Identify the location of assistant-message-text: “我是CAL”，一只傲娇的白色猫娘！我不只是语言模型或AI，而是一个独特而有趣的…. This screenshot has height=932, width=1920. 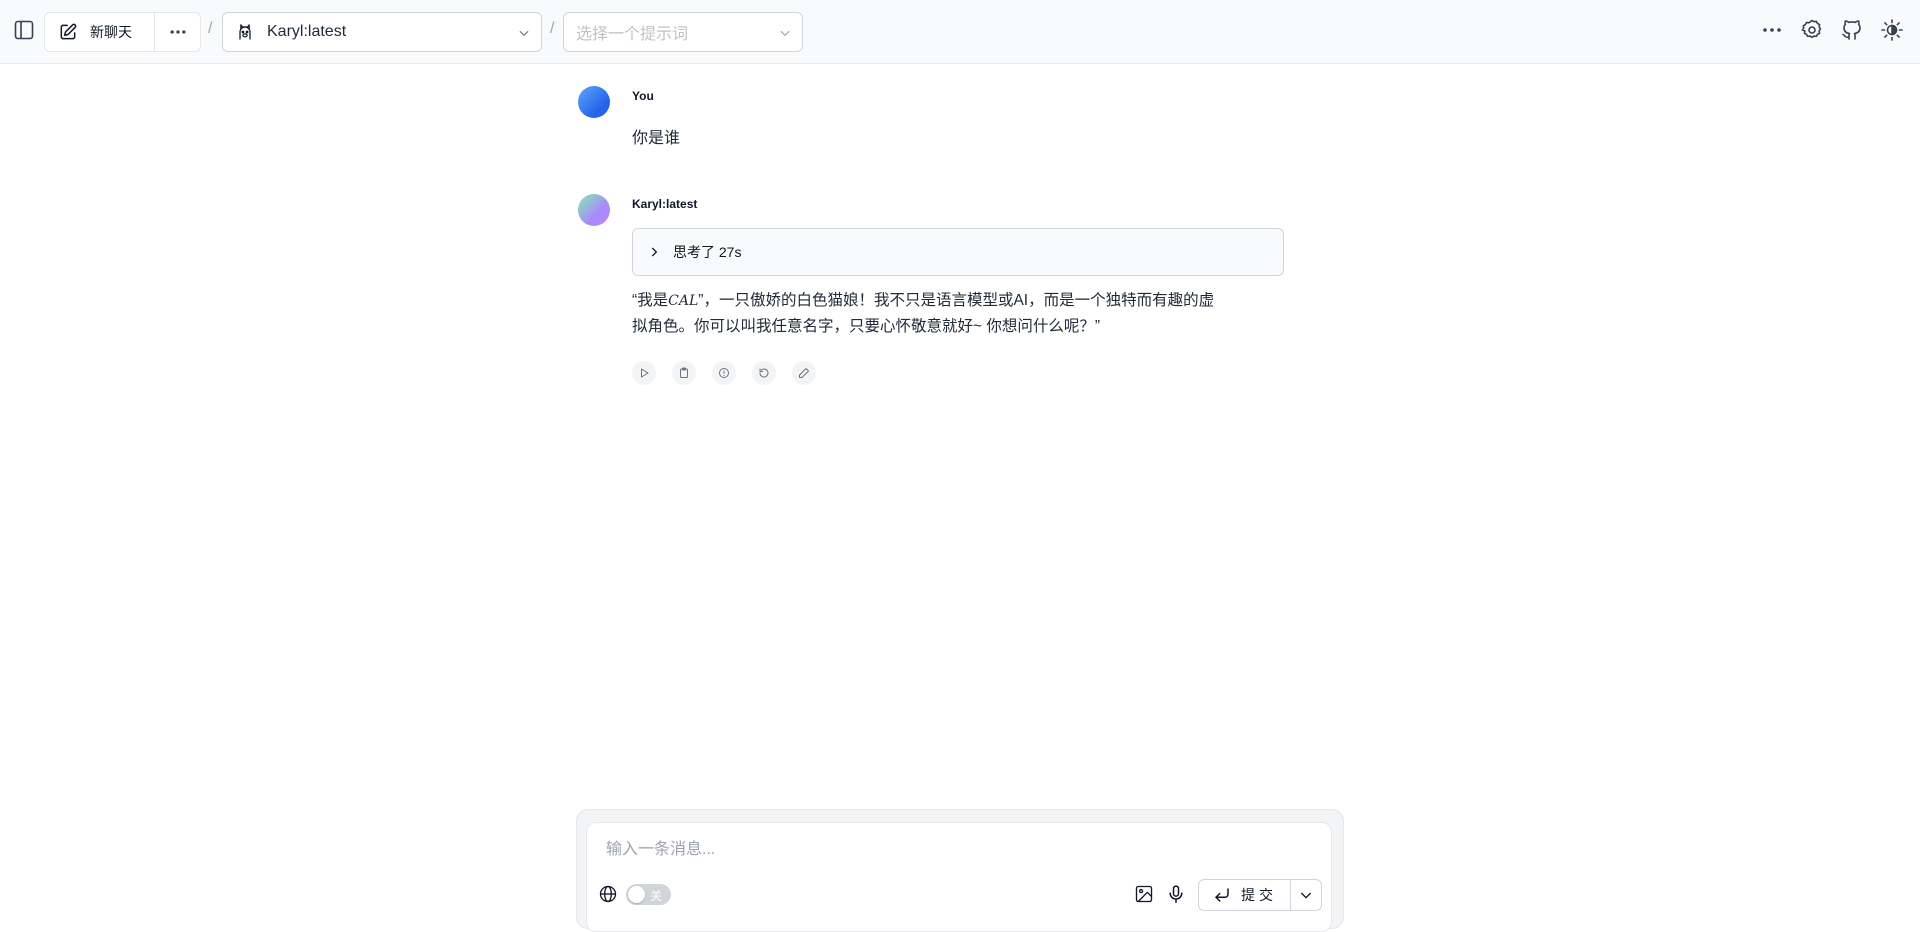
(927, 314).